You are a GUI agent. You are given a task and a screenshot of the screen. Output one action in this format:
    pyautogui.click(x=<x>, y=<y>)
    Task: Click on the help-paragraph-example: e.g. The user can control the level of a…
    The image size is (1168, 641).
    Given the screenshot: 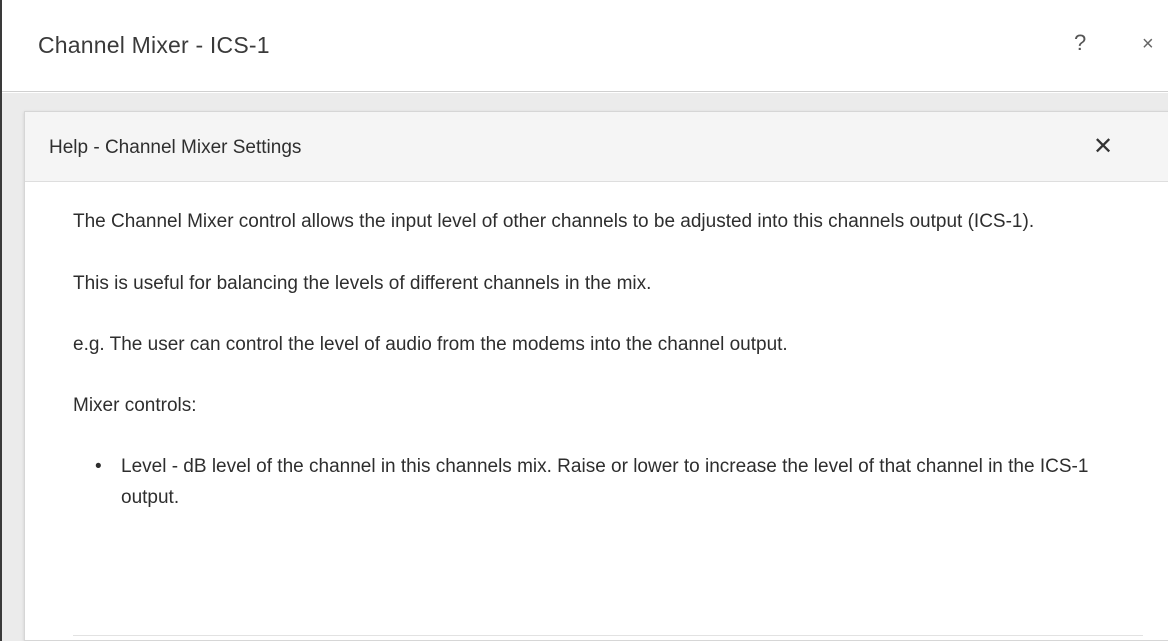 What is the action you would take?
    pyautogui.click(x=430, y=344)
    